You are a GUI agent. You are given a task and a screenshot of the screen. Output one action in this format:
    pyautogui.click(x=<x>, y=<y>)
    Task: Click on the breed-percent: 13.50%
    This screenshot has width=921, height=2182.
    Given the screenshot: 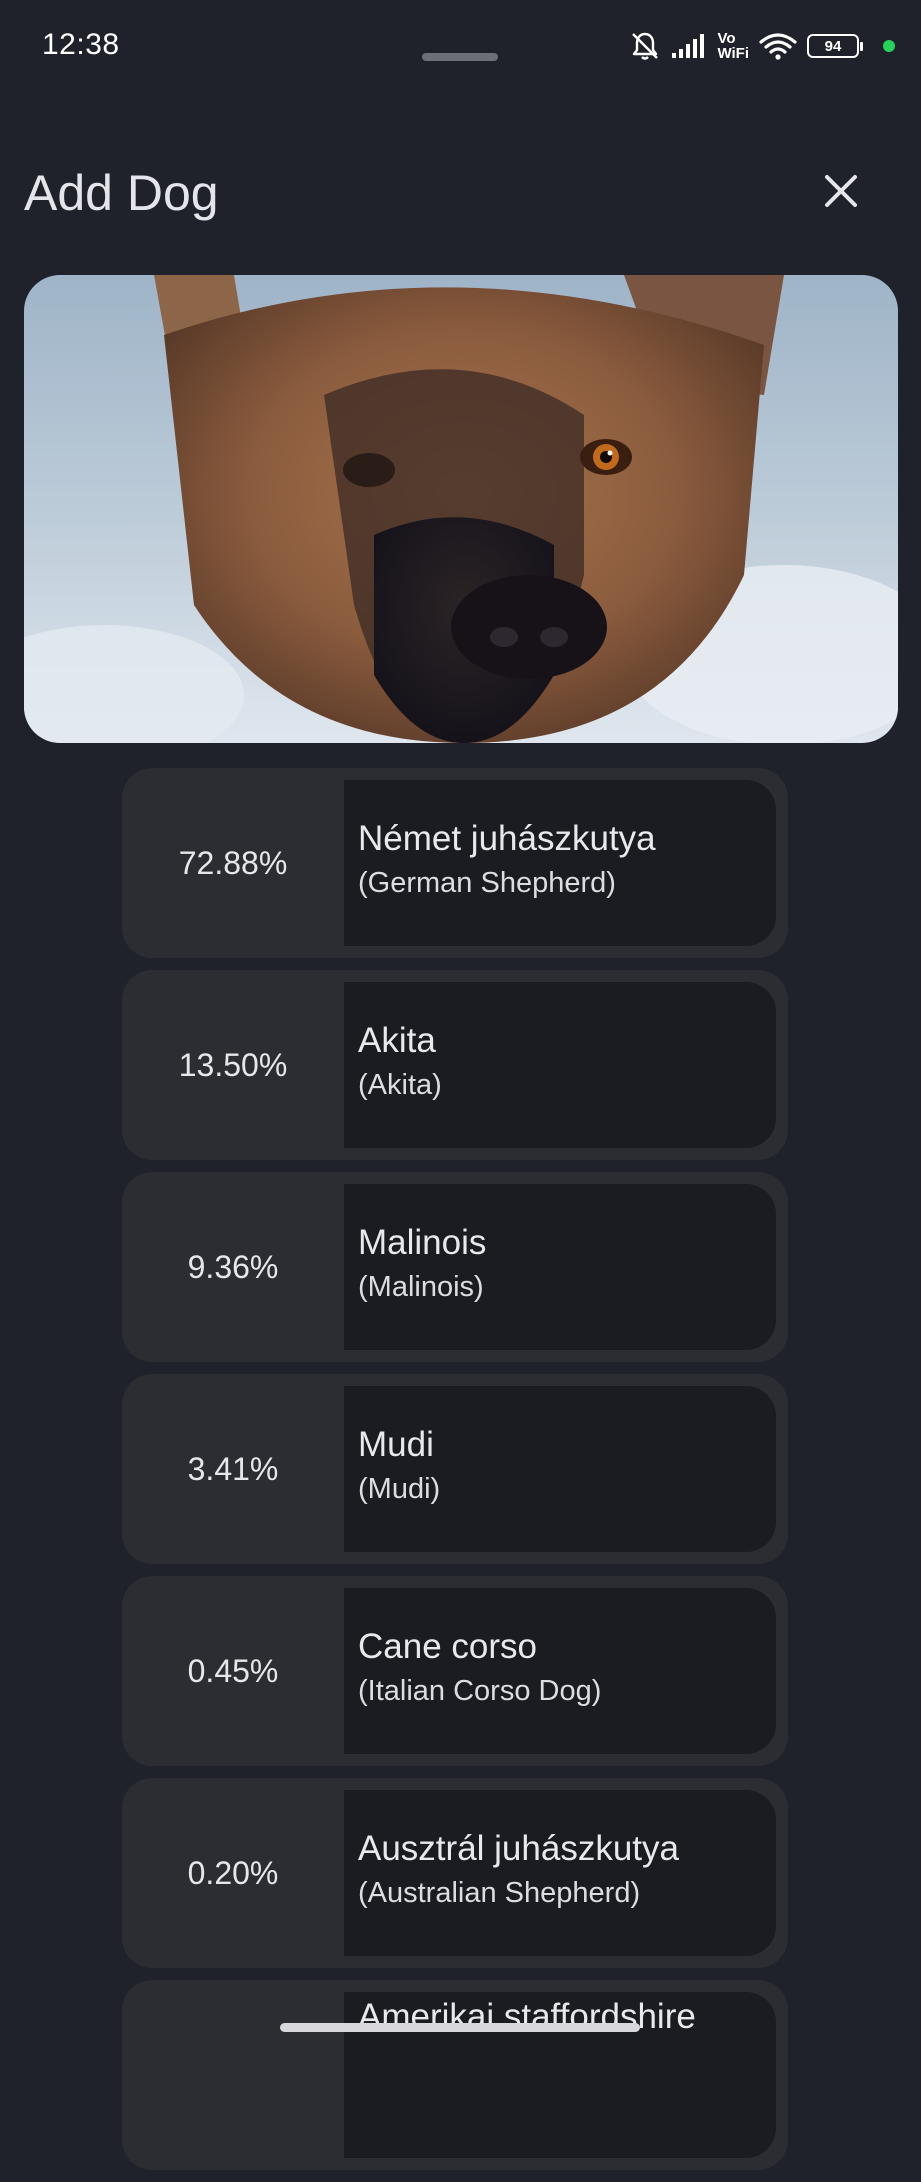 What is the action you would take?
    pyautogui.click(x=233, y=1064)
    